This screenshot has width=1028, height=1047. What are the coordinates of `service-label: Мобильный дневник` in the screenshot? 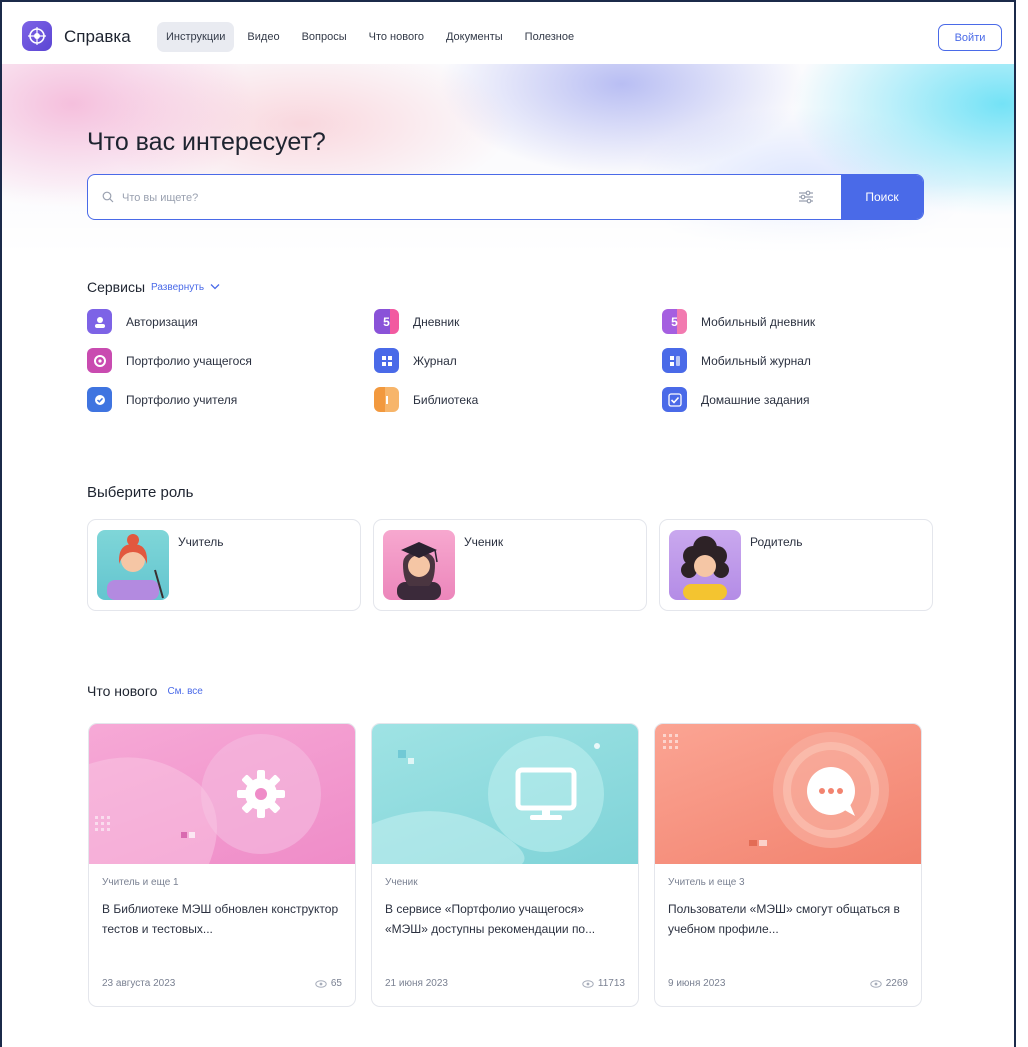 It's located at (758, 321).